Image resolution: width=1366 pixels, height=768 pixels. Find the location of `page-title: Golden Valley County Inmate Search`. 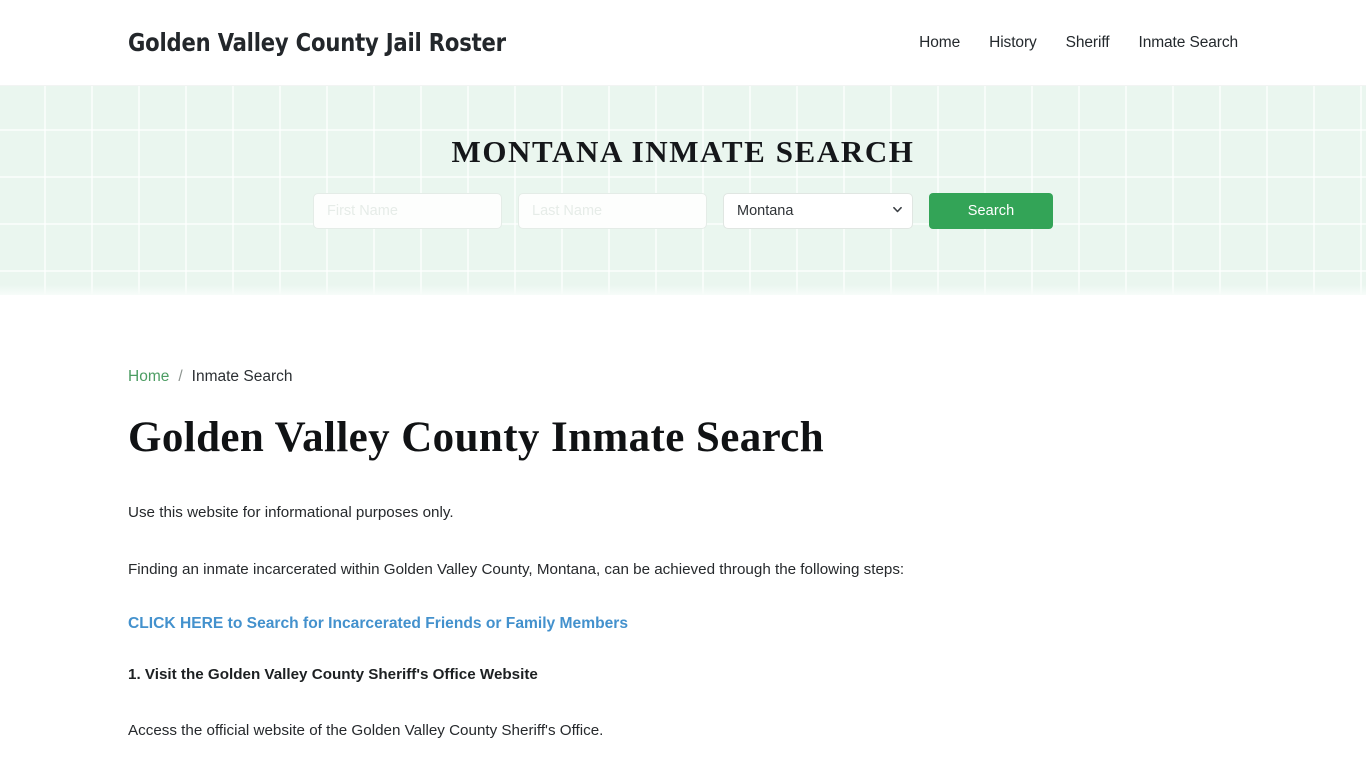

page-title: Golden Valley County Inmate Search is located at coordinates (476, 437).